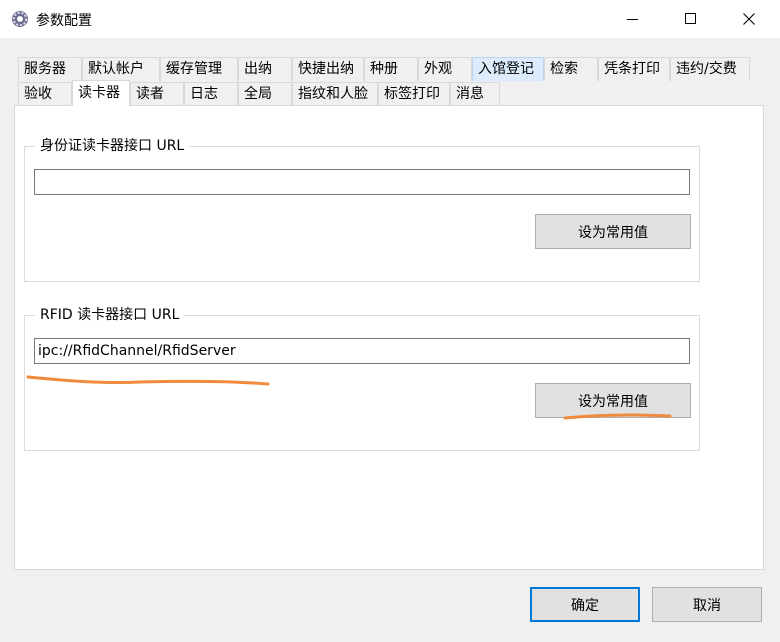 Image resolution: width=780 pixels, height=642 pixels. Describe the element at coordinates (101, 93) in the screenshot. I see `tab-card-reader: 读卡器` at that location.